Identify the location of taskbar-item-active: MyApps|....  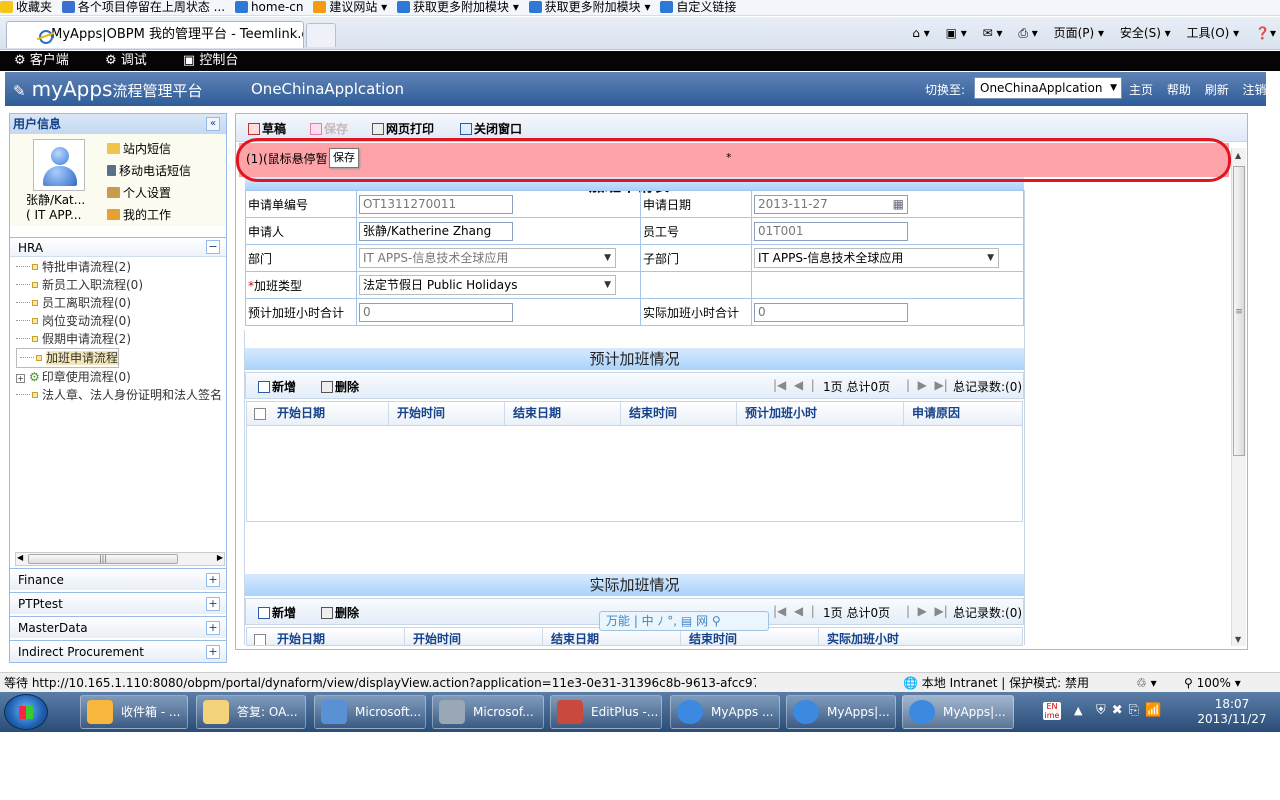
(958, 712).